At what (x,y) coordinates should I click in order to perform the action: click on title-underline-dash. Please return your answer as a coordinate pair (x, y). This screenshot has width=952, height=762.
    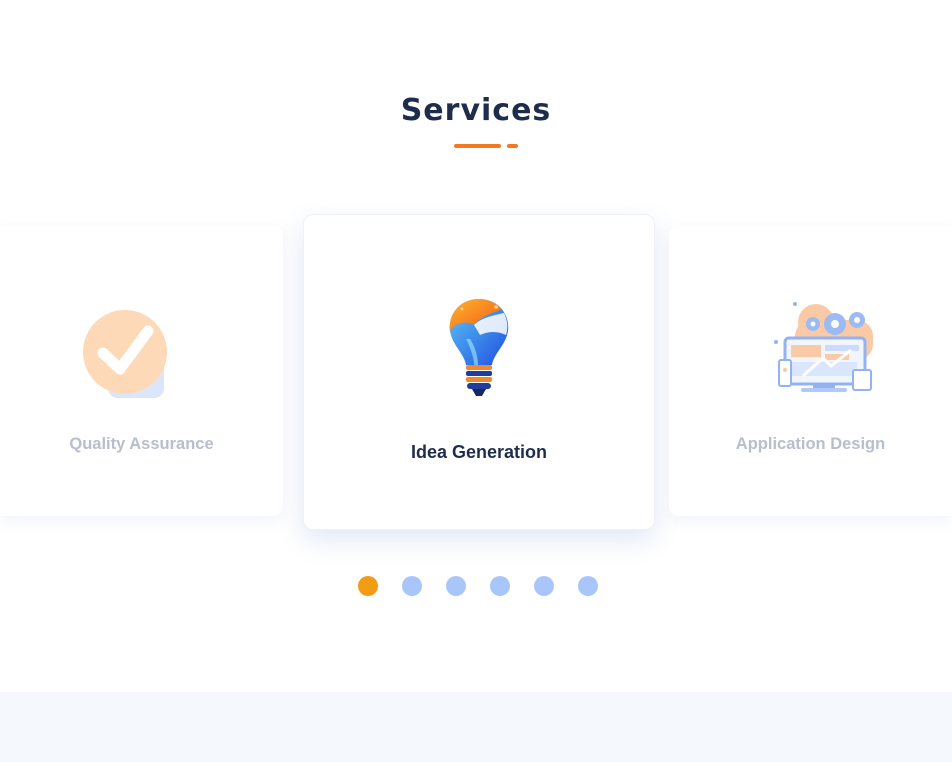
    Looking at the image, I should click on (512, 146).